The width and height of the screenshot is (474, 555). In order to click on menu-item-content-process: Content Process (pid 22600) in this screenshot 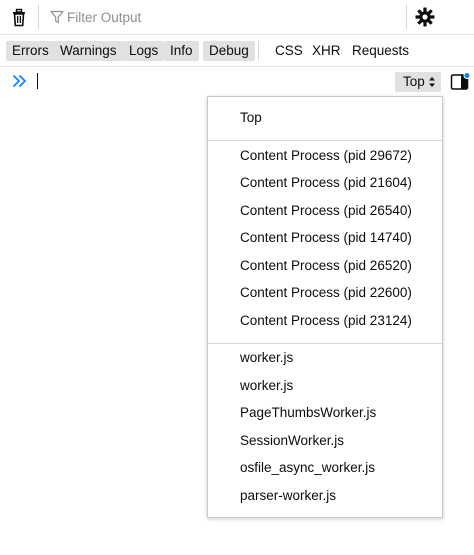, I will do `click(326, 293)`.